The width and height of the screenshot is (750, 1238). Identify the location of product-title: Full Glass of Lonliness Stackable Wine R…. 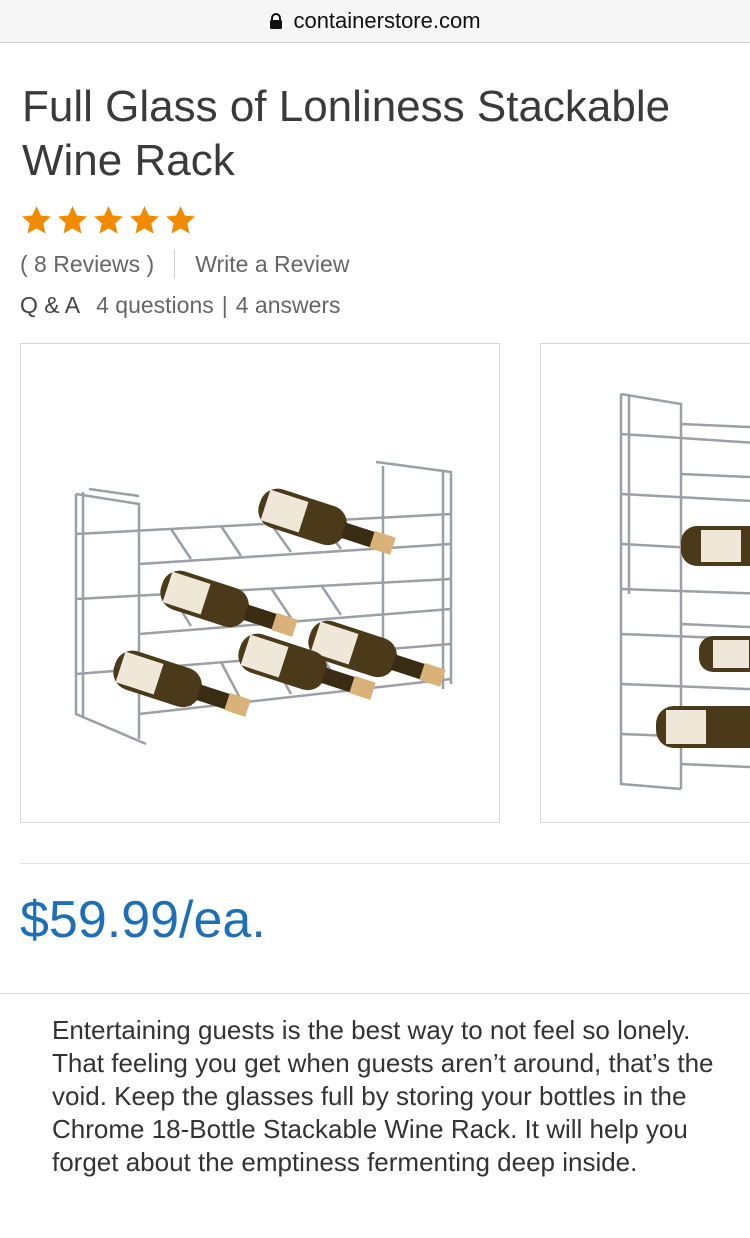
(346, 133).